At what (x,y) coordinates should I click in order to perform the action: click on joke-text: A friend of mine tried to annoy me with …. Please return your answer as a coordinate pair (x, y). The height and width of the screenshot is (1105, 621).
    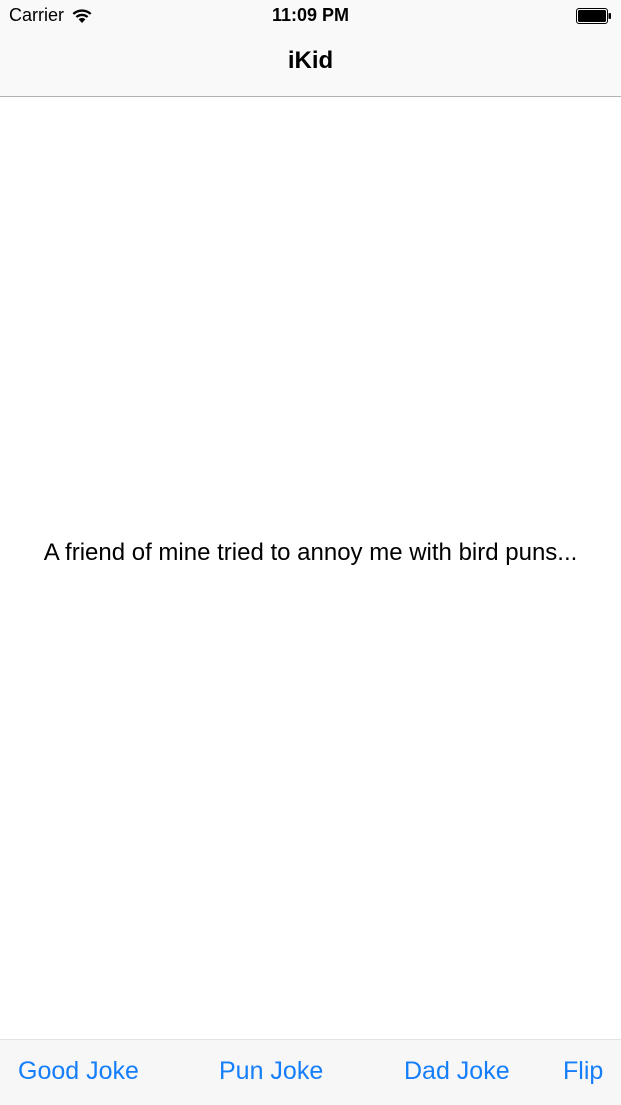
    Looking at the image, I should click on (310, 552).